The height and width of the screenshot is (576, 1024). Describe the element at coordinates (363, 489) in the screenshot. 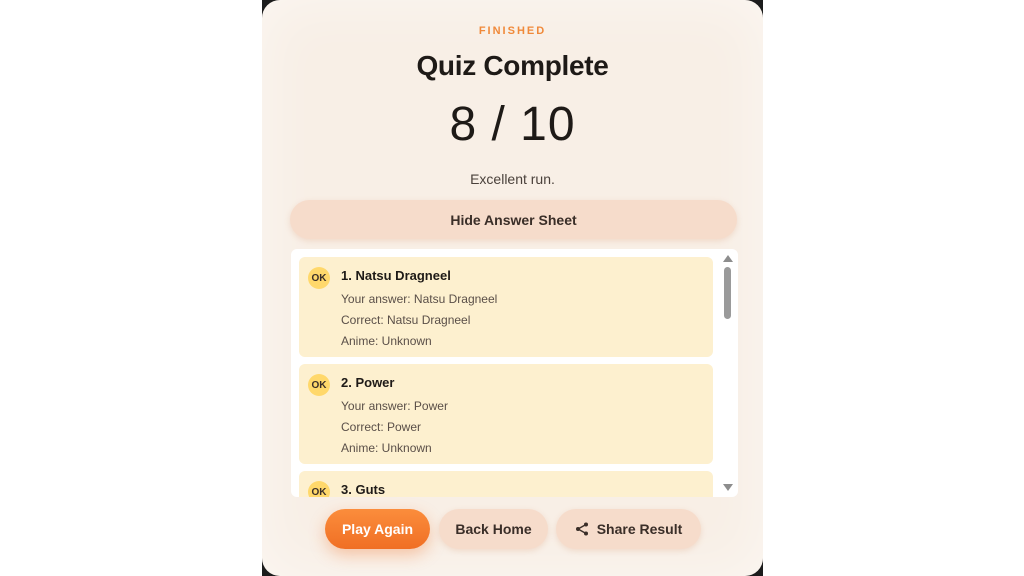

I see `answer-title: 3. Guts` at that location.